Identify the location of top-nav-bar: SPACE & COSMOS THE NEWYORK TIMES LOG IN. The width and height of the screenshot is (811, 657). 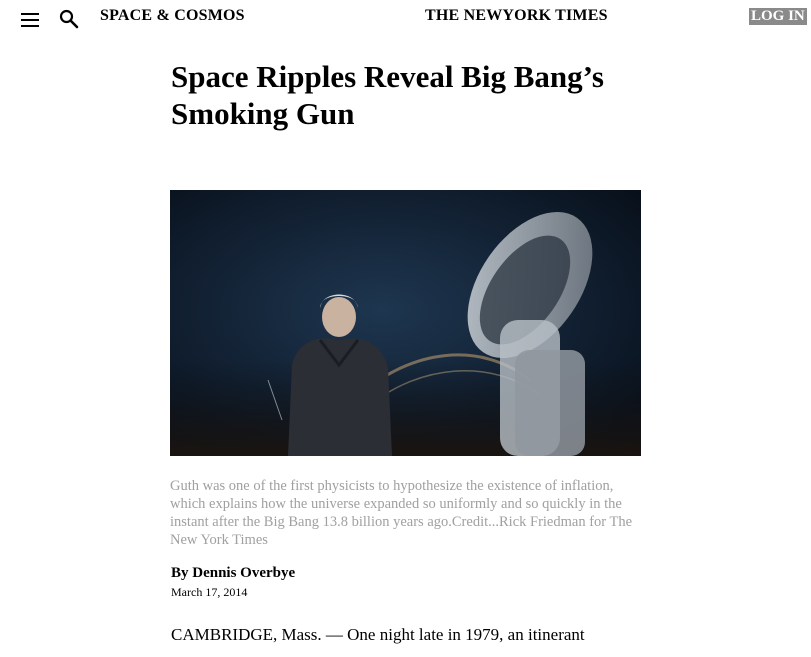
(405, 20).